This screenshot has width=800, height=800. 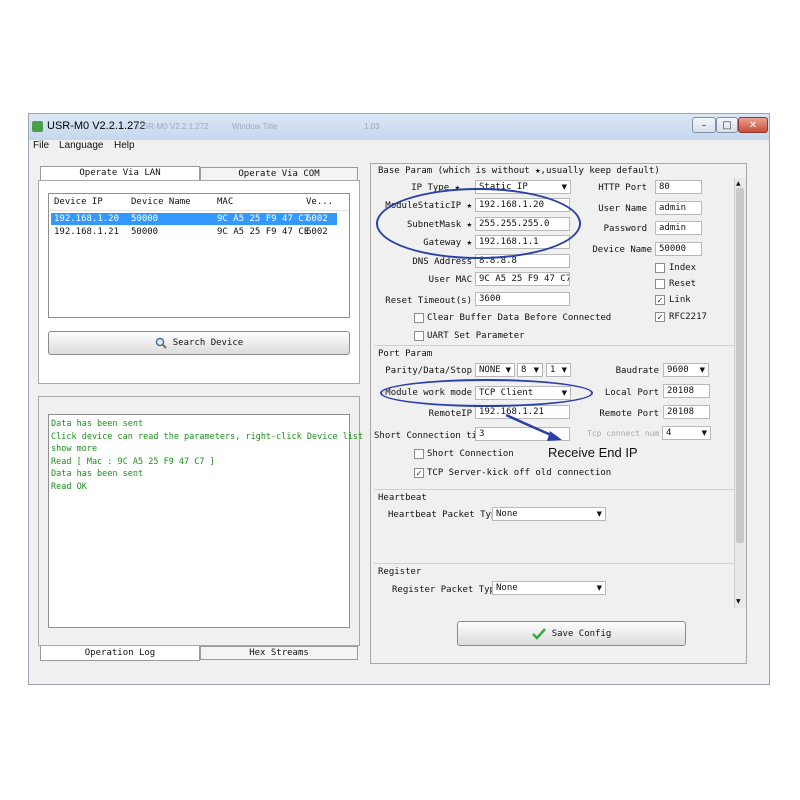 What do you see at coordinates (753, 125) in the screenshot?
I see `close-button: ✕` at bounding box center [753, 125].